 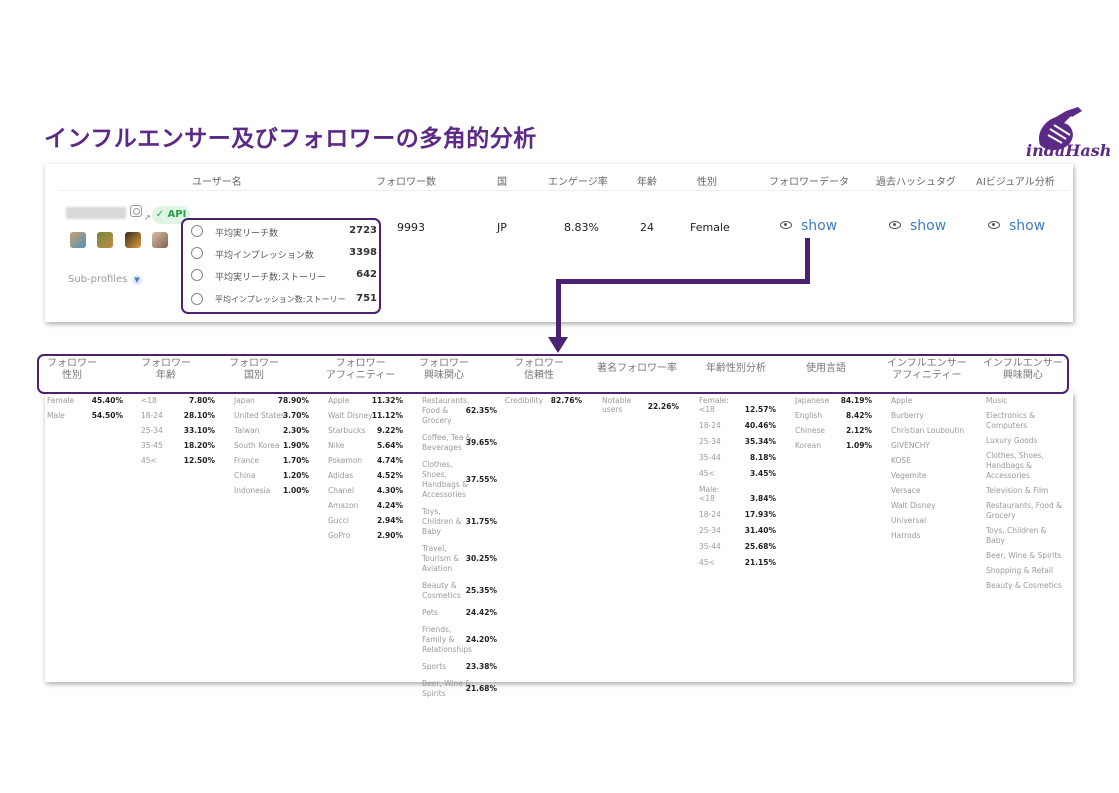 I want to click on list-item: Restaurants, Food & Grocery, so click(x=1024, y=510).